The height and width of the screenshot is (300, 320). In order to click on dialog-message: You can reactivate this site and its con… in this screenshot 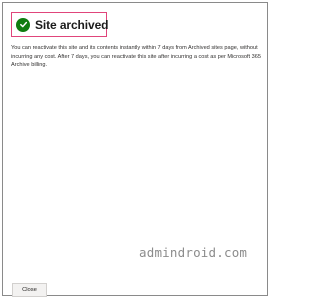, I will do `click(136, 57)`.